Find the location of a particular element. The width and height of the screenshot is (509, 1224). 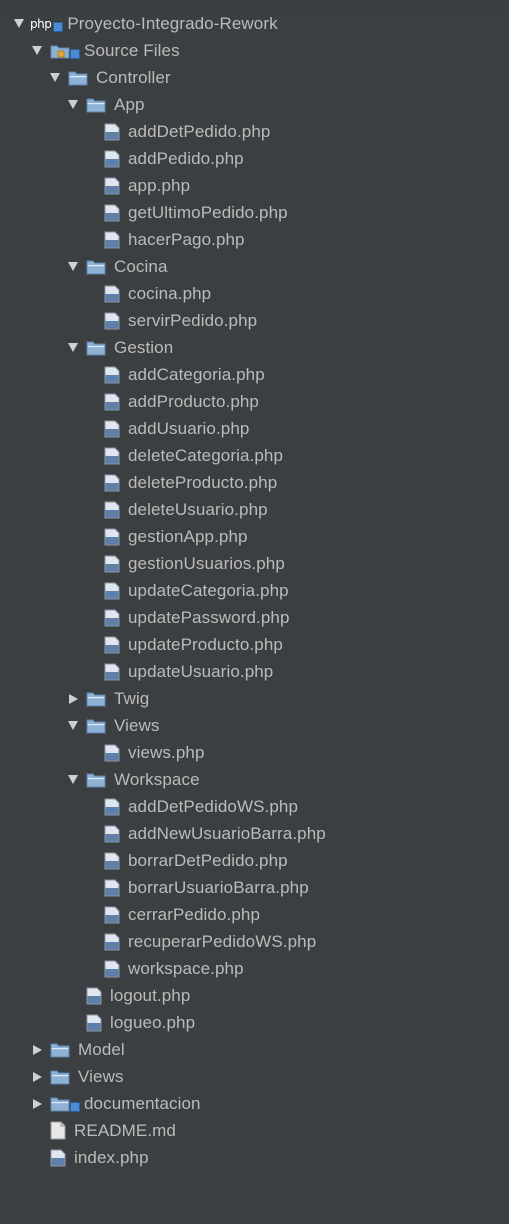

tree-label: Model is located at coordinates (101, 1049).